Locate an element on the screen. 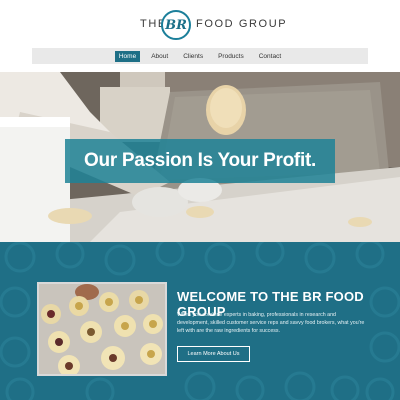  nav-item-home: Home is located at coordinates (127, 56).